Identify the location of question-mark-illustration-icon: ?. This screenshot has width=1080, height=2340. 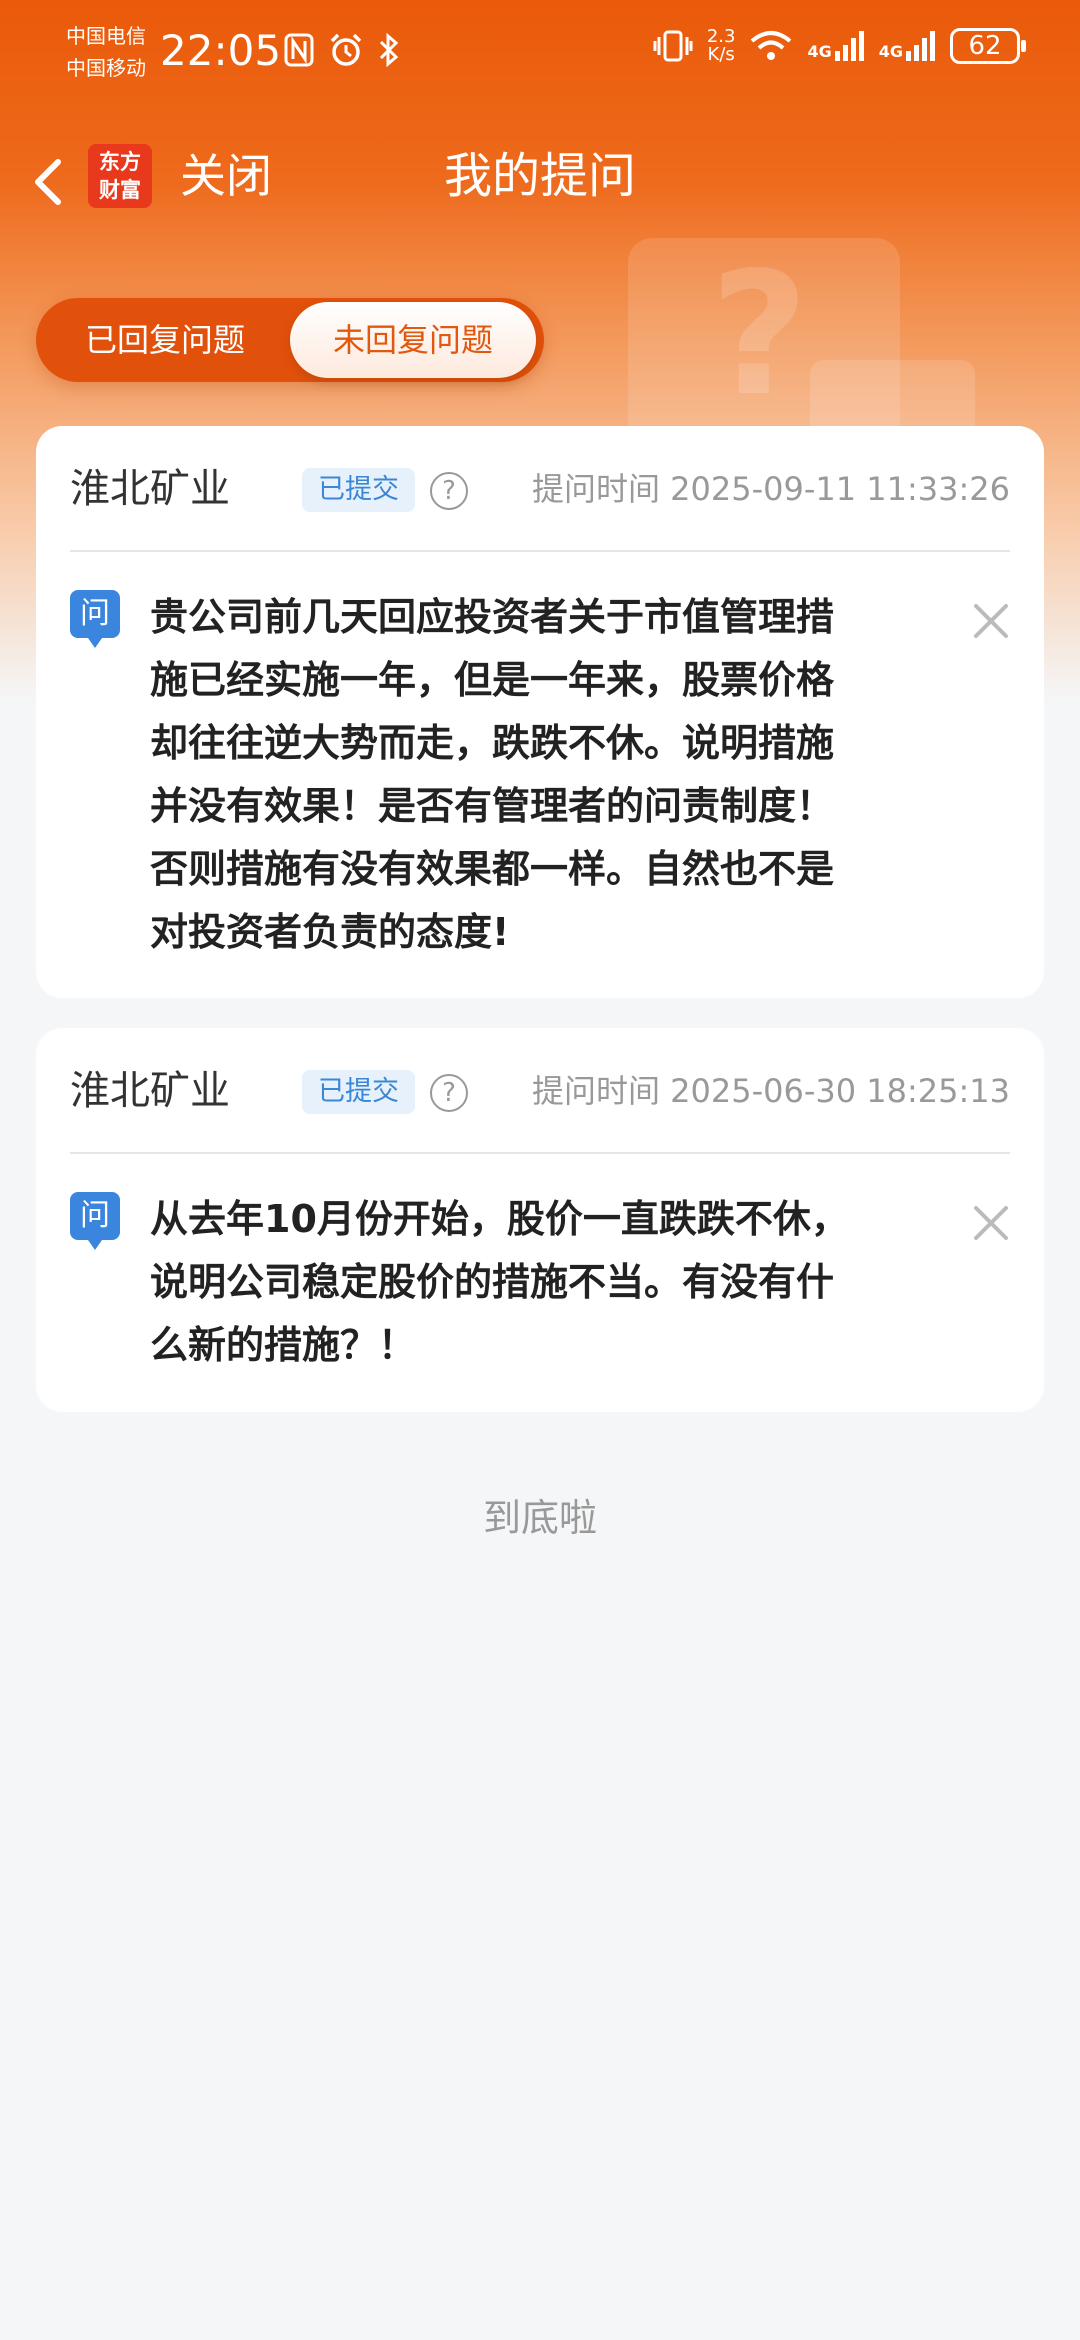
(759, 335).